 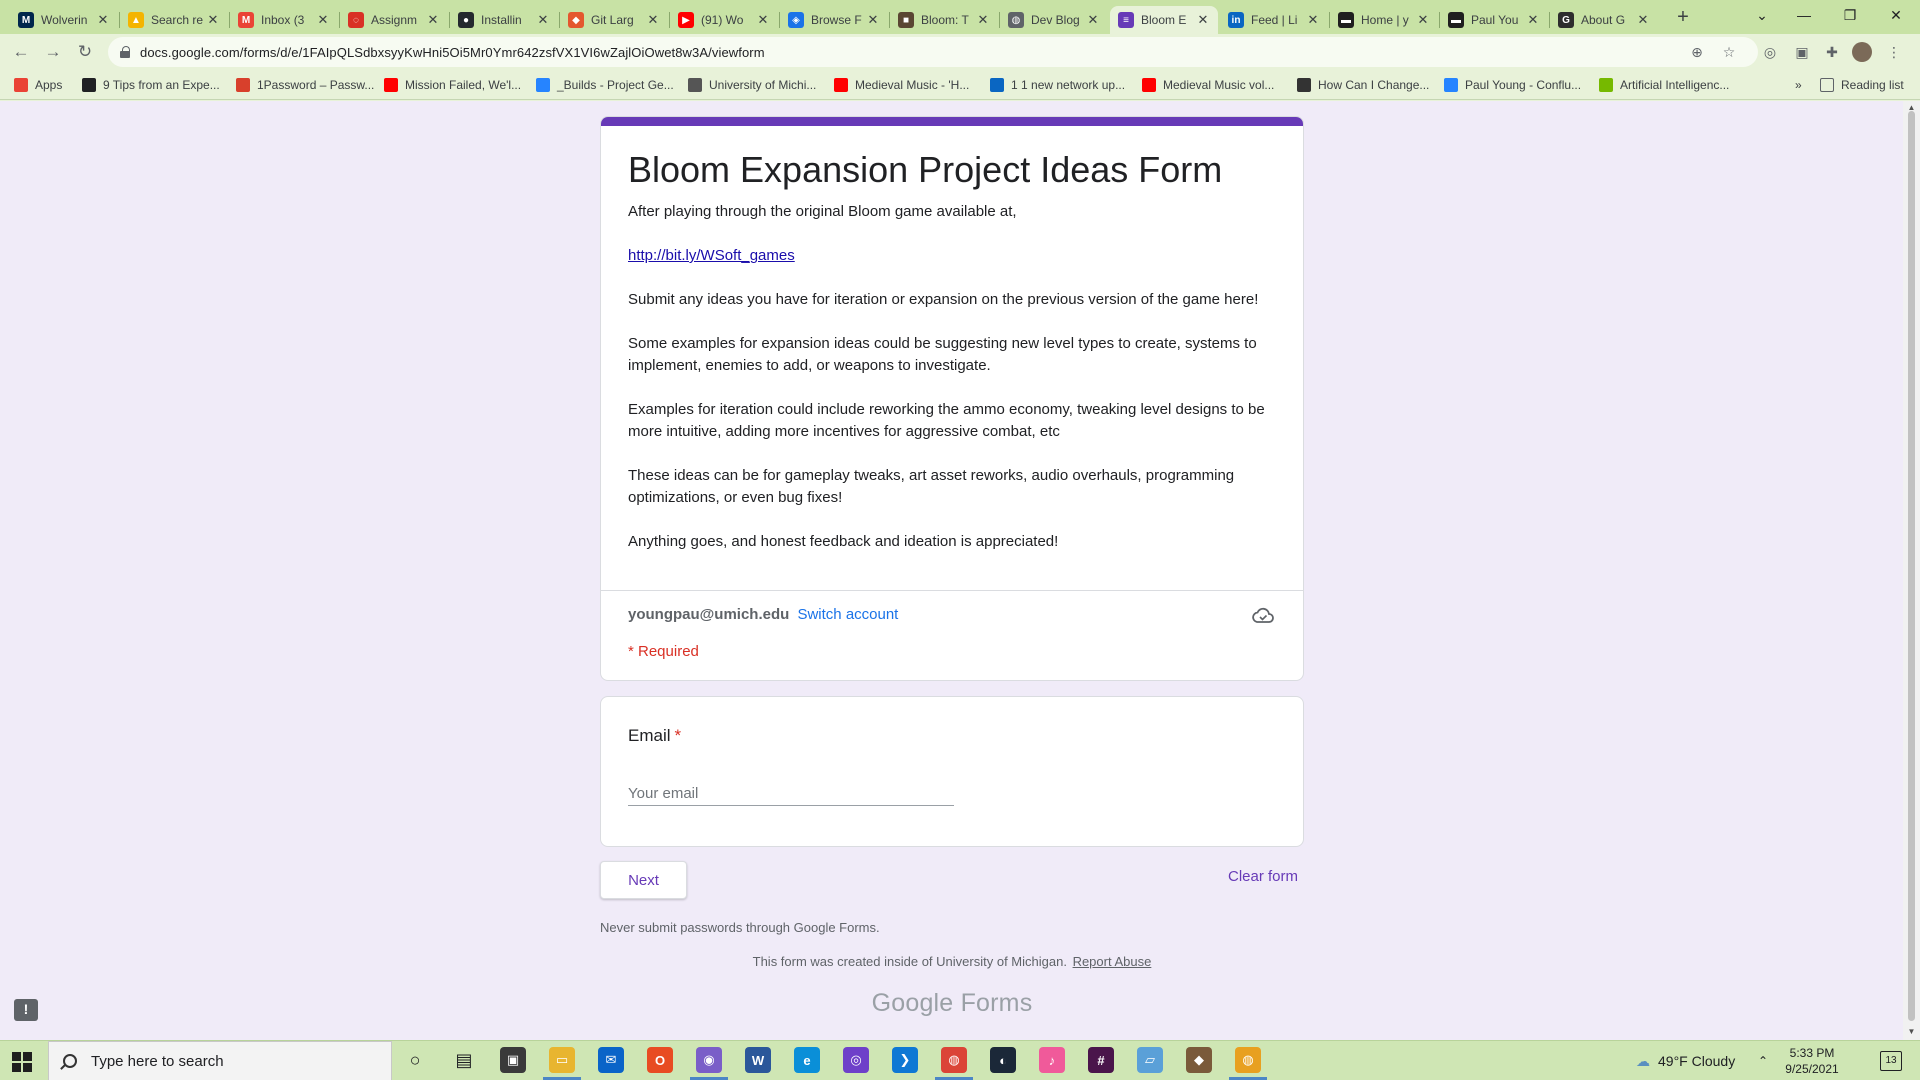 I want to click on google-forms-logo: Google Forms, so click(x=952, y=1003).